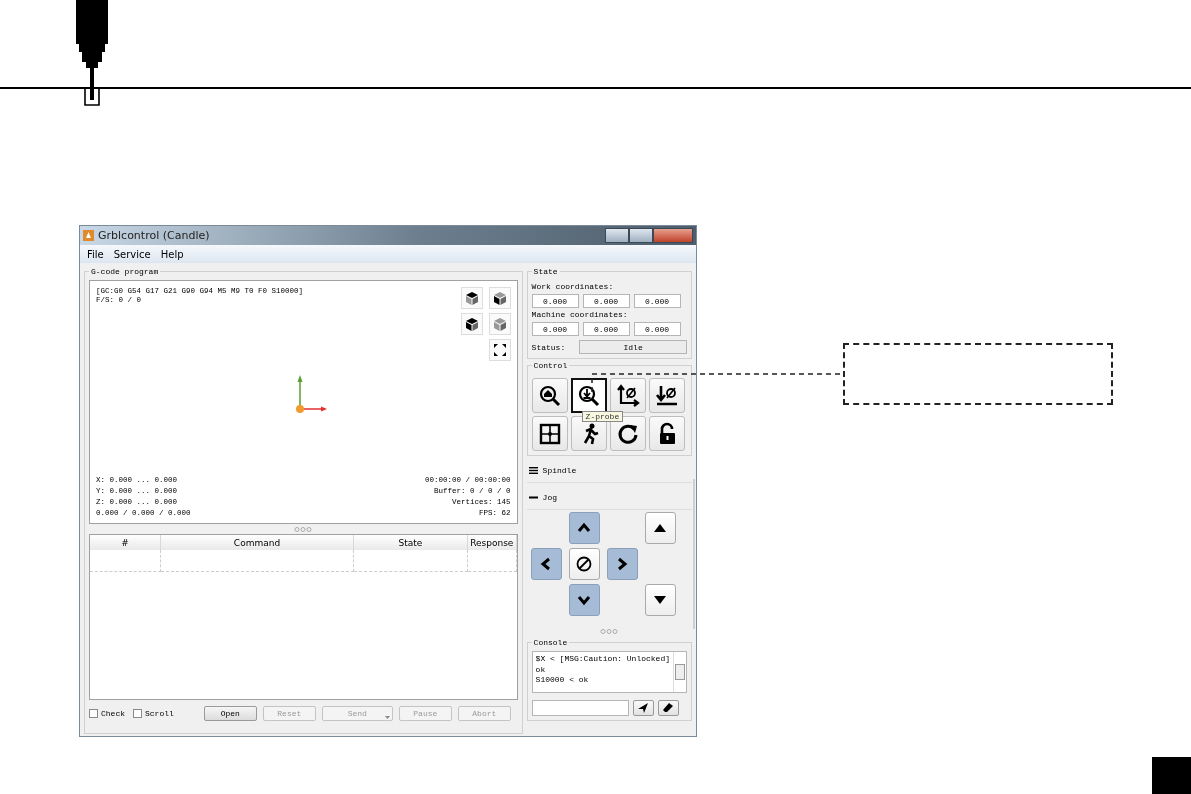 Image resolution: width=1191 pixels, height=794 pixels. What do you see at coordinates (584, 528) in the screenshot?
I see `jog-up-button` at bounding box center [584, 528].